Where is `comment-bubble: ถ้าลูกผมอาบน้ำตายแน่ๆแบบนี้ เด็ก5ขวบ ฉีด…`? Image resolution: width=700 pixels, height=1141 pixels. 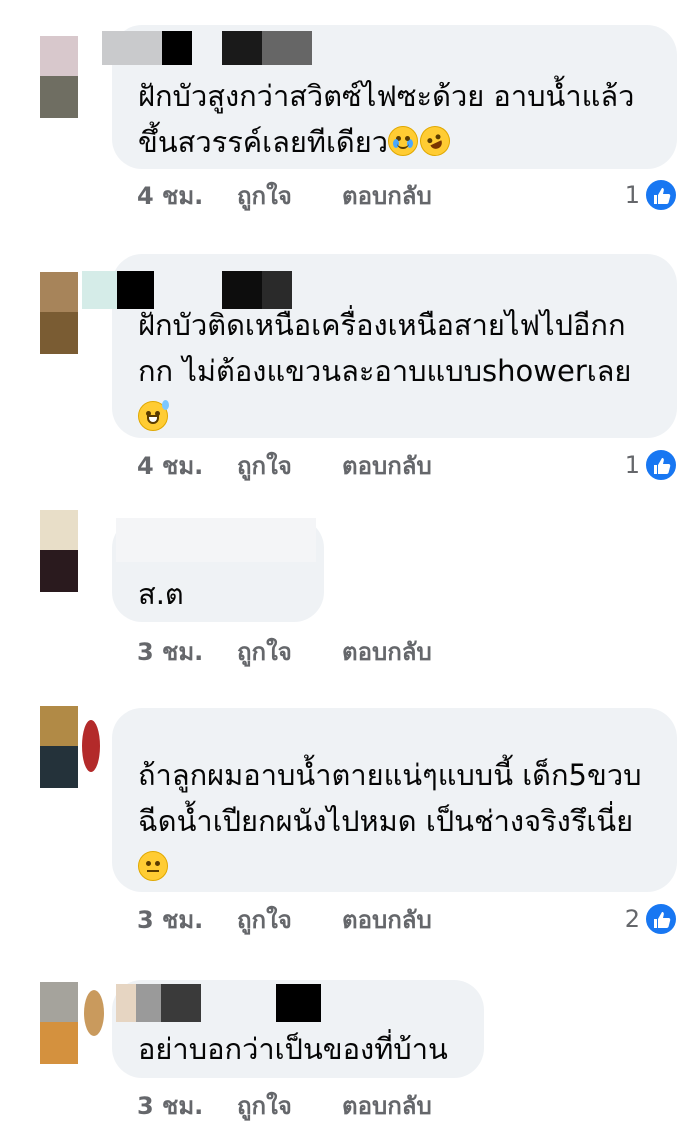
comment-bubble: ถ้าลูกผมอาบน้ำตายแน่ๆแบบนี้ เด็ก5ขวบ ฉีด… is located at coordinates (394, 800).